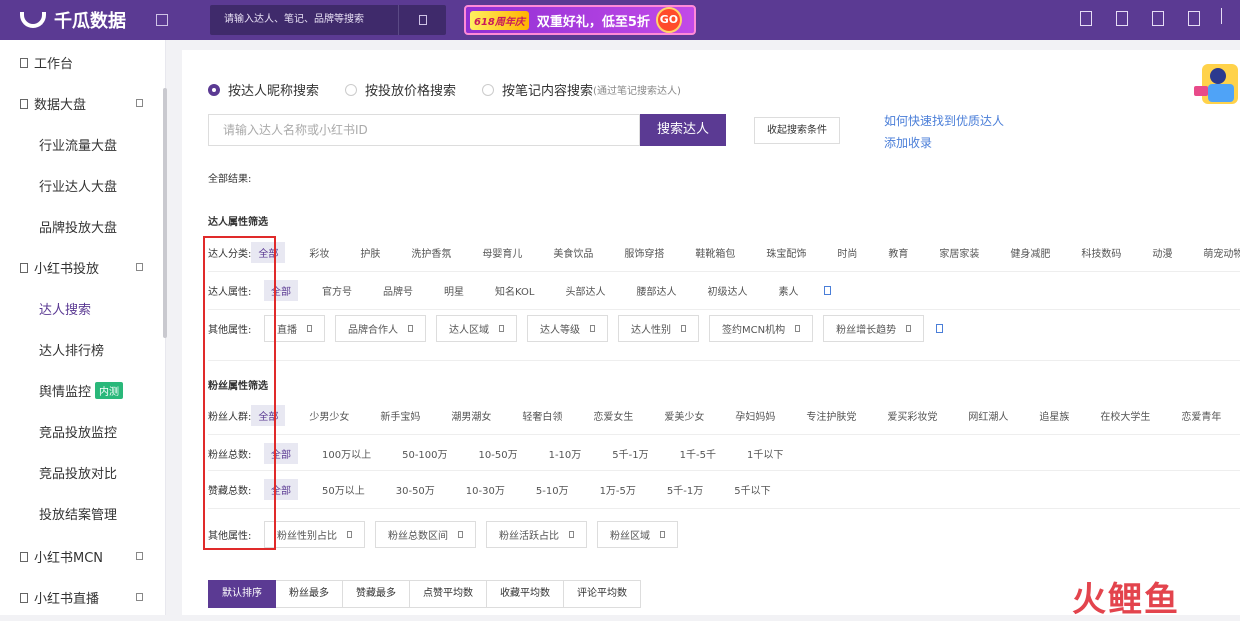  Describe the element at coordinates (81, 103) in the screenshot. I see `sidebar-item-data-dashboard: 数据大盘` at that location.